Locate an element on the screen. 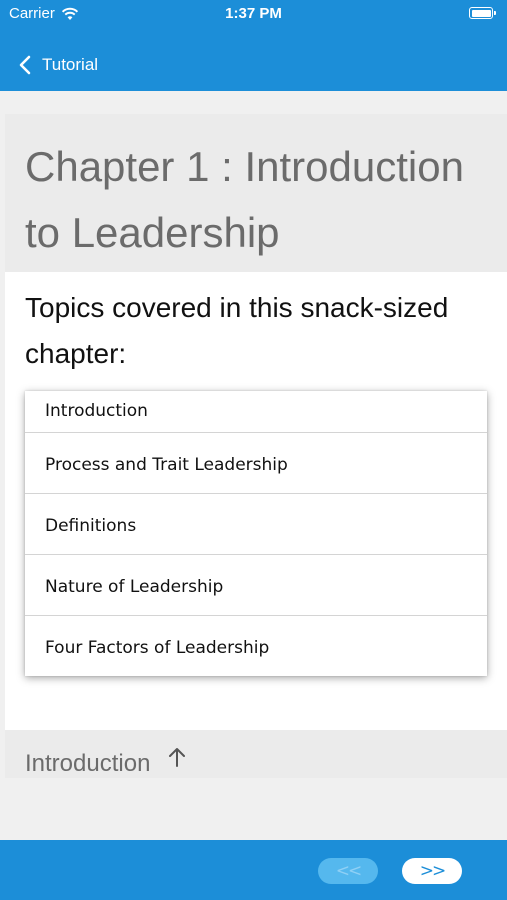 Image resolution: width=507 pixels, height=900 pixels. chapter-title: Chapter 1 : Introduction to Leadership is located at coordinates (244, 199).